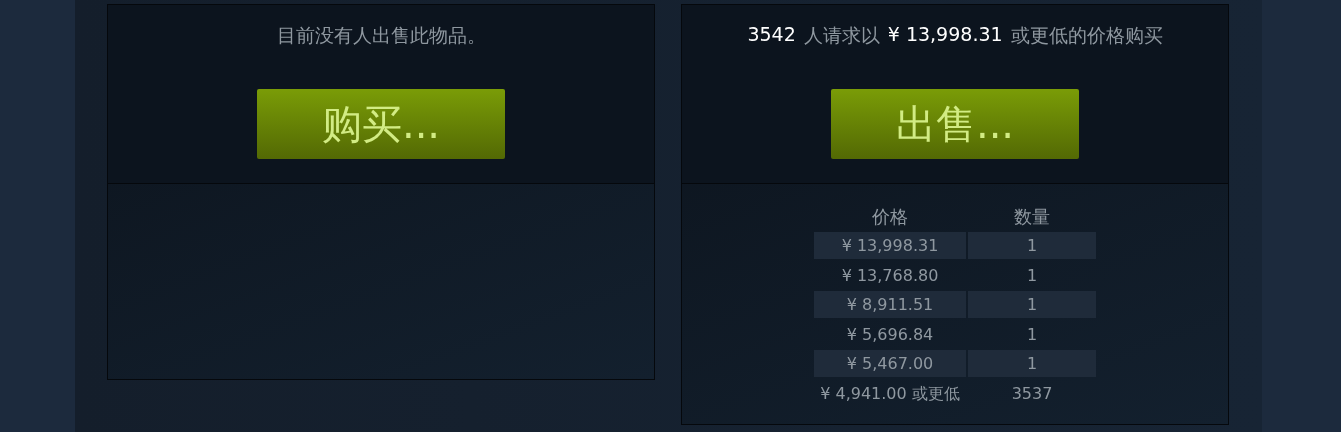 Image resolution: width=1341 pixels, height=432 pixels. I want to click on order-price: ¥ 13,998.31, so click(945, 35).